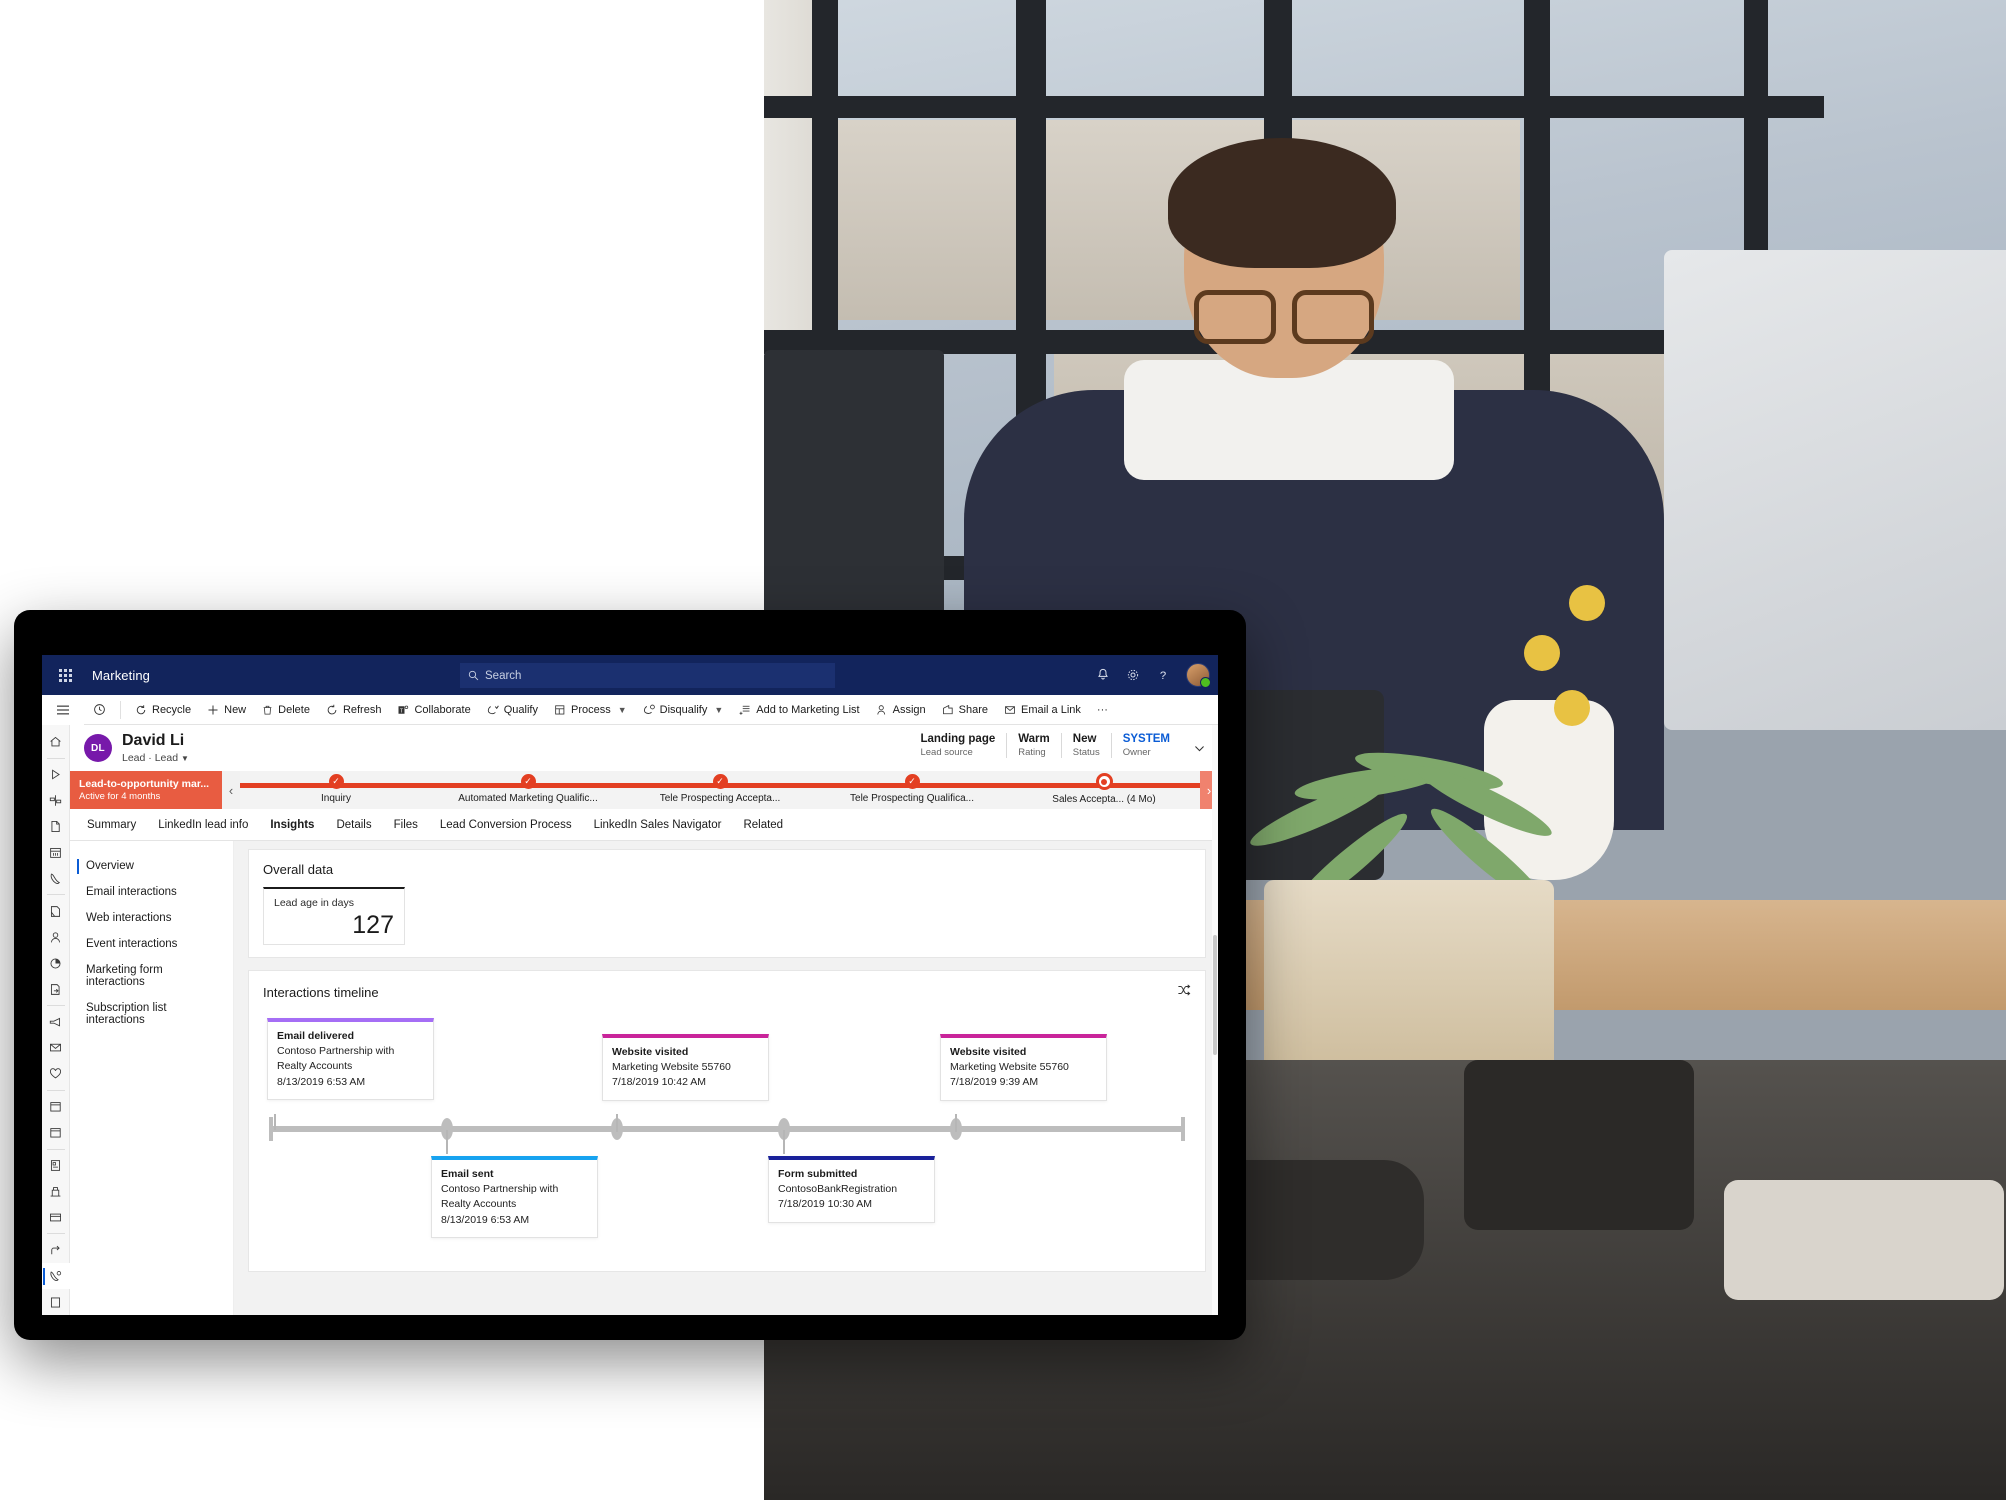 This screenshot has height=1500, width=2006. I want to click on tab-details: Details, so click(353, 825).